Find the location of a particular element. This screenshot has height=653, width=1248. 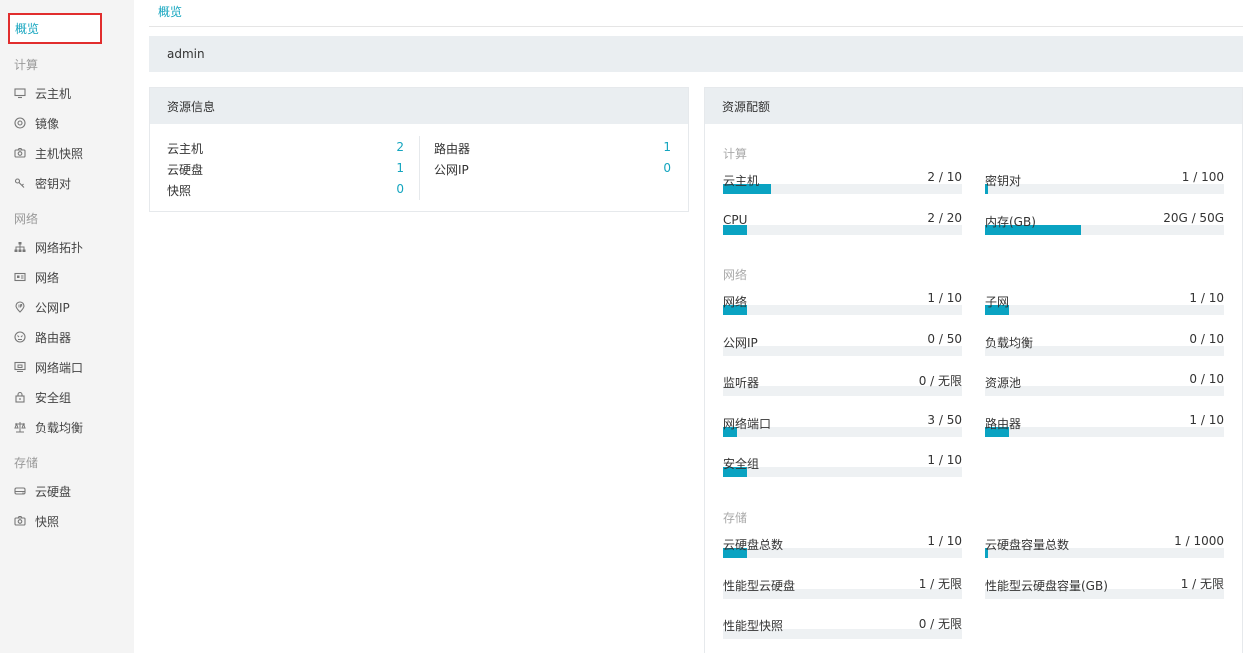

resource-info-title: 资源信息 is located at coordinates (419, 106).